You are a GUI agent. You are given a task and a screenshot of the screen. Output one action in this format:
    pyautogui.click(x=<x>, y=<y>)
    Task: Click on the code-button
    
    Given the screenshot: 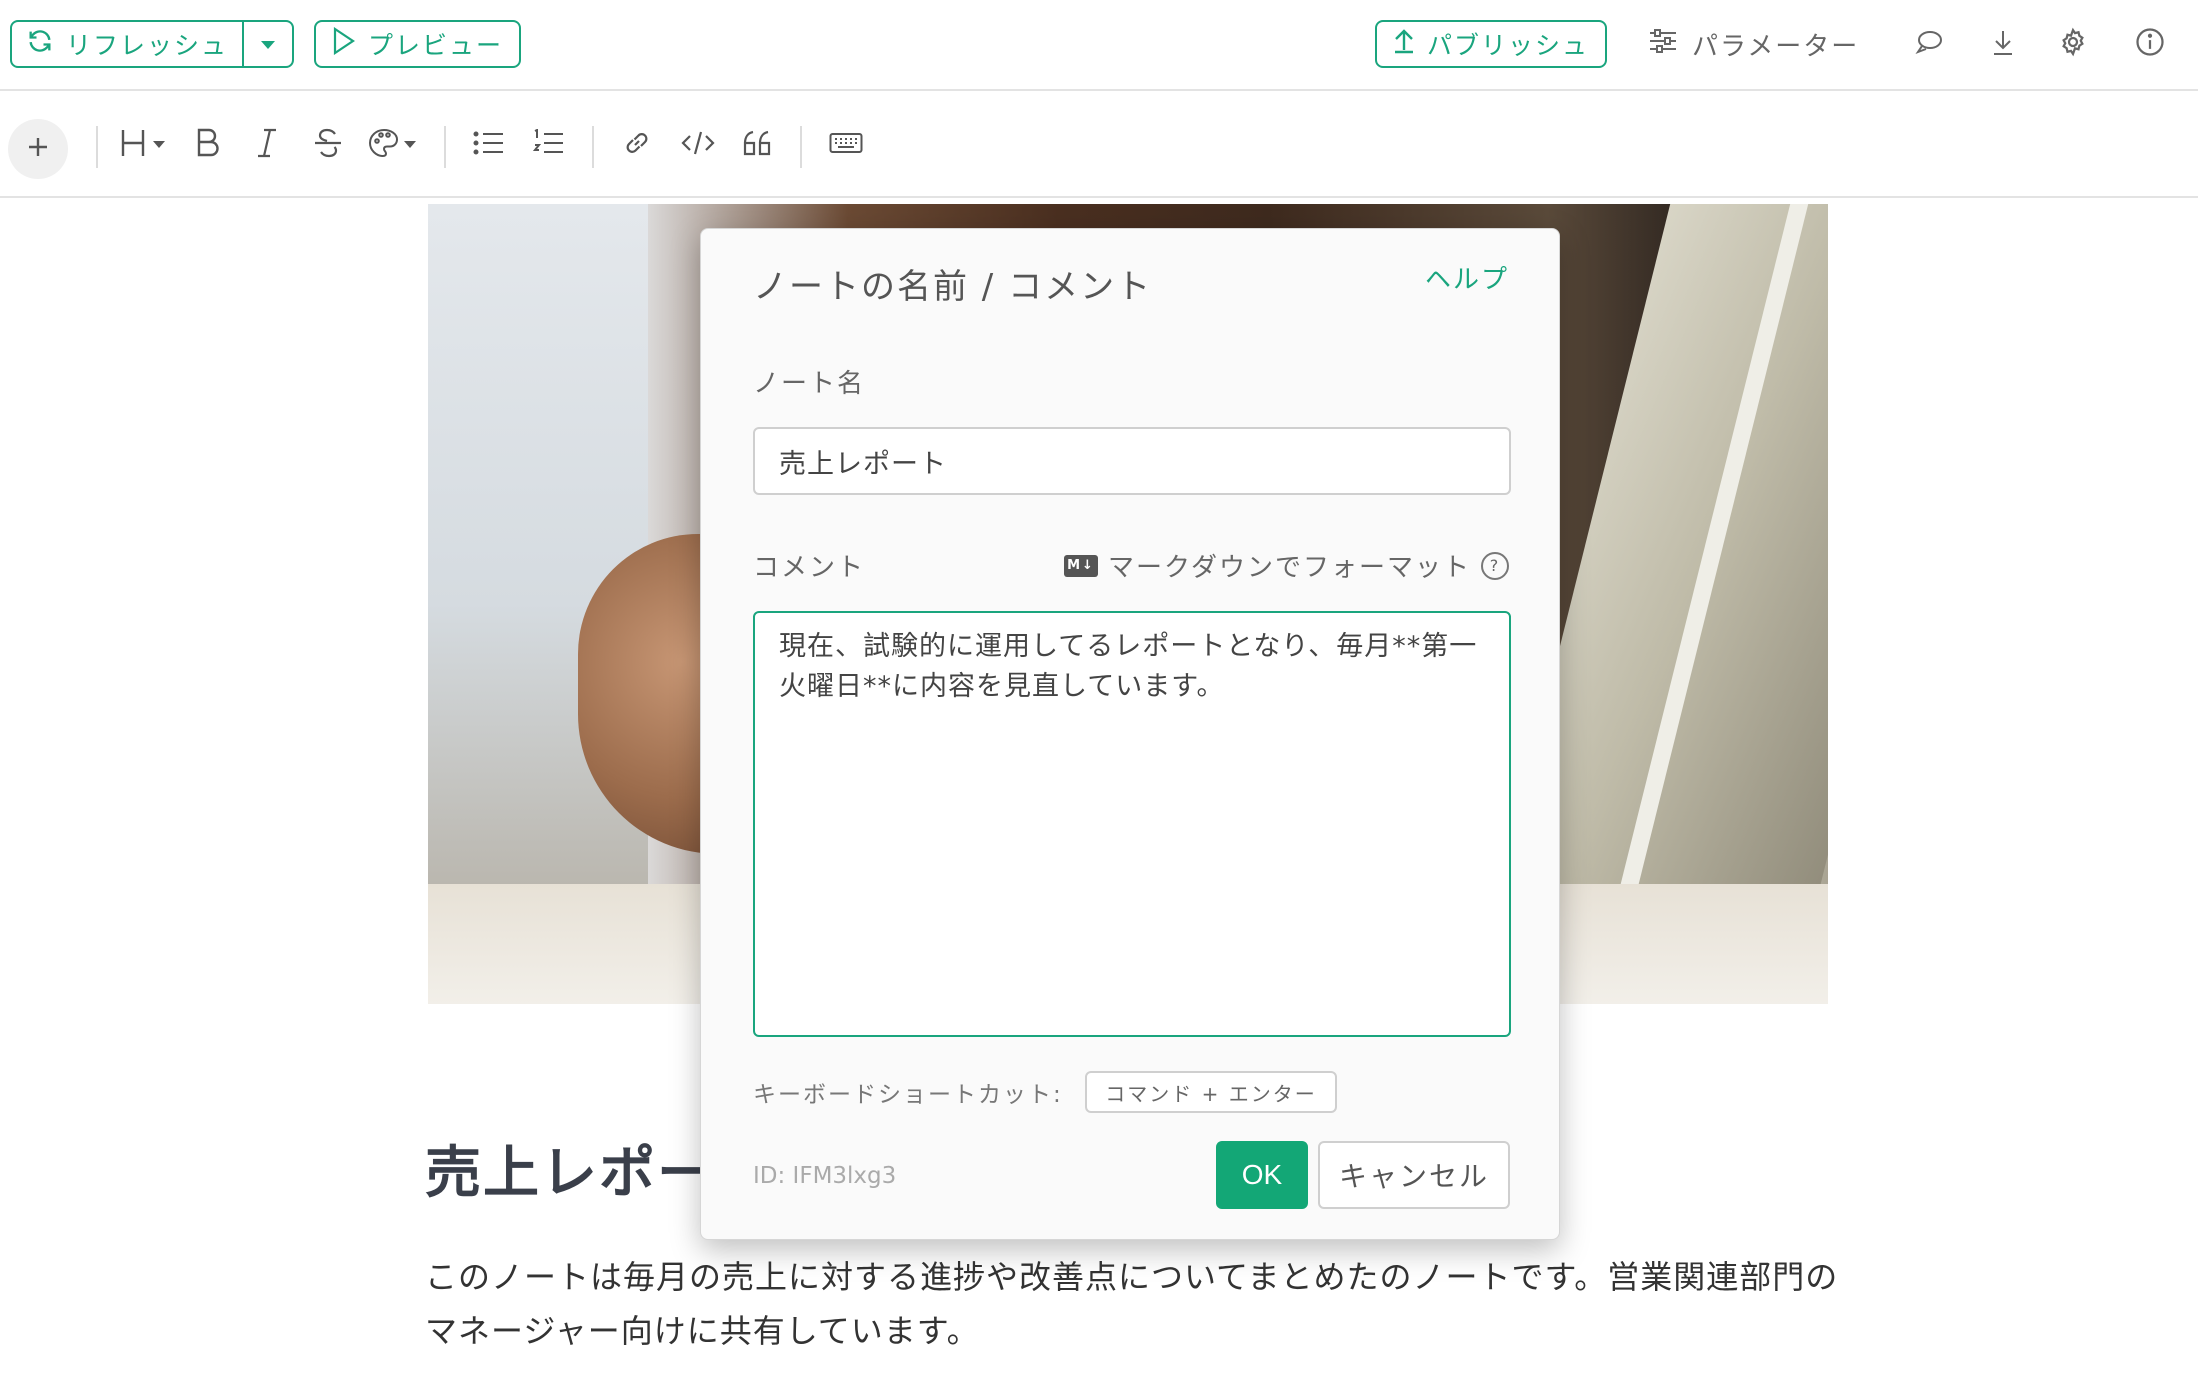 What is the action you would take?
    pyautogui.click(x=698, y=145)
    